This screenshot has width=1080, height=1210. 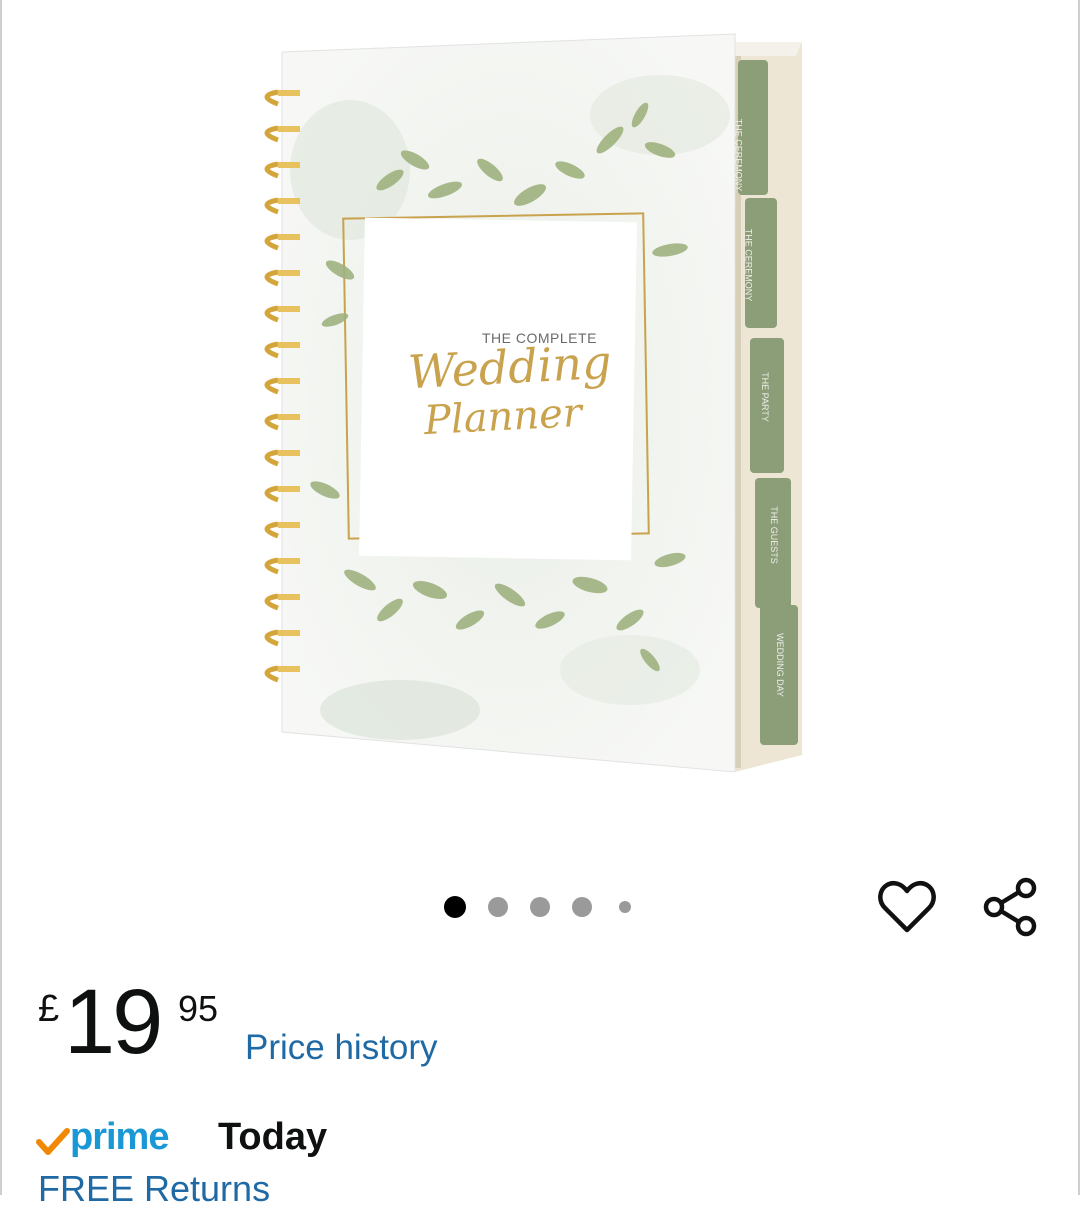 What do you see at coordinates (509, 367) in the screenshot?
I see `cover-title-line1: Wedding` at bounding box center [509, 367].